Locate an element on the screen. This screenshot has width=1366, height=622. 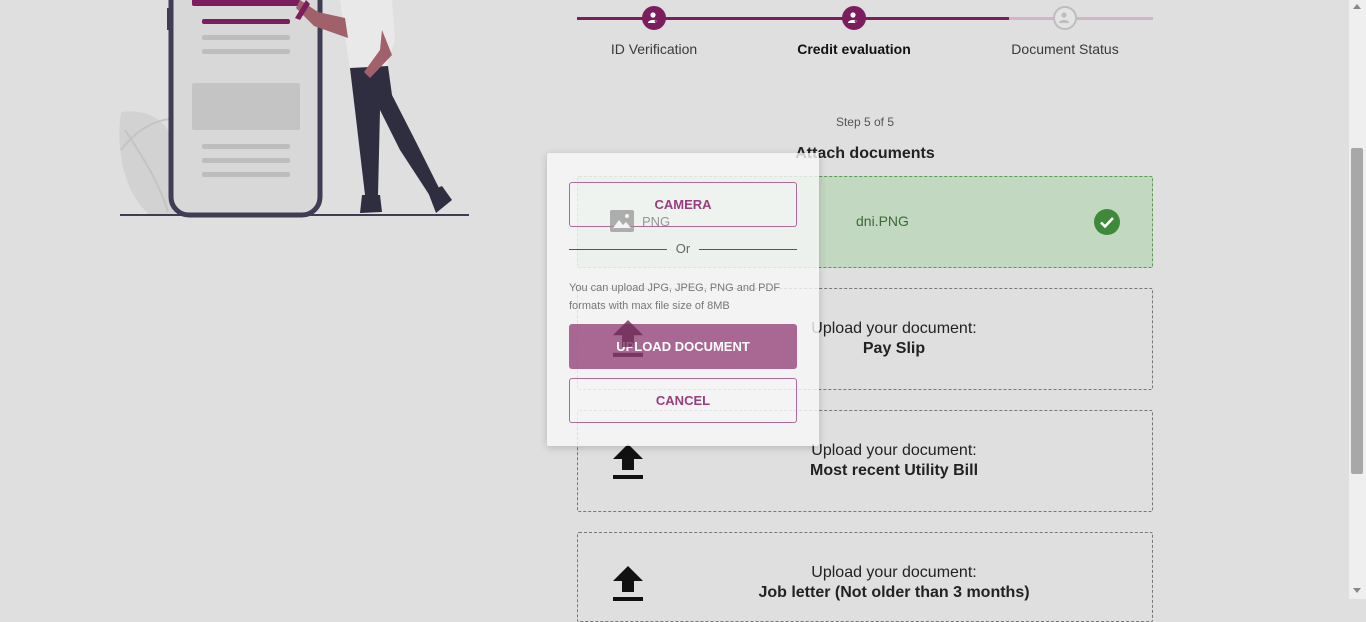
step-document-status-icon is located at coordinates (1065, 18).